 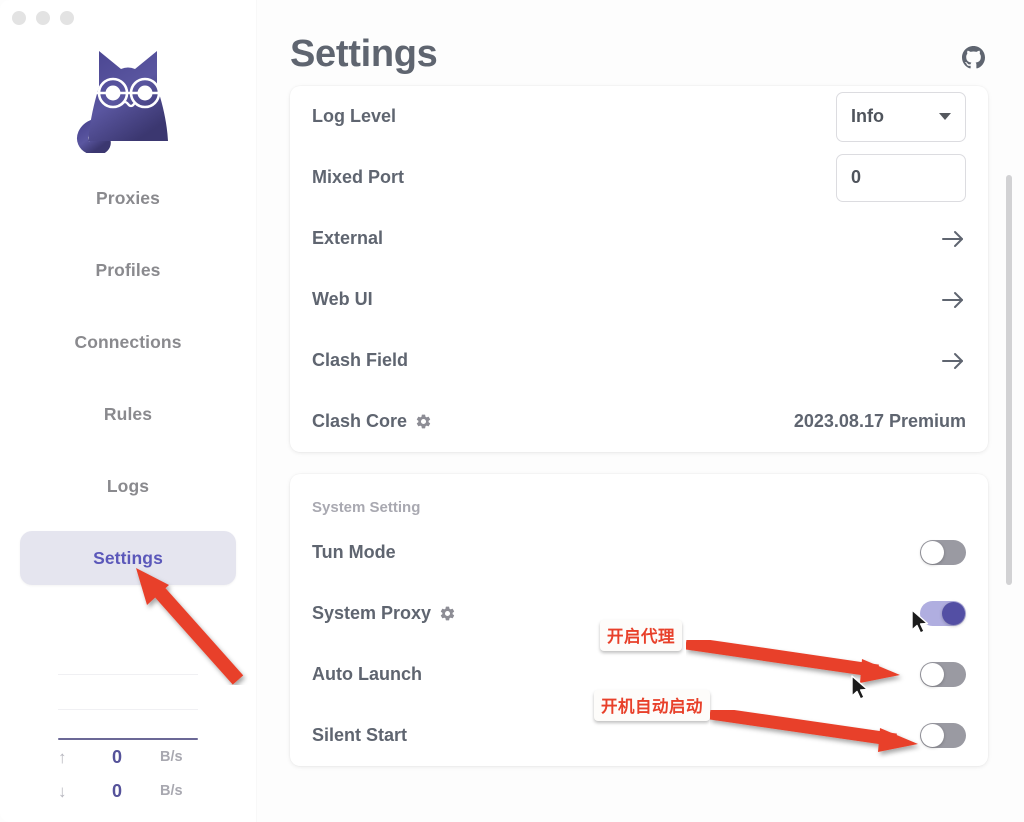 I want to click on download-arrow-icon: ↓, so click(x=62, y=791).